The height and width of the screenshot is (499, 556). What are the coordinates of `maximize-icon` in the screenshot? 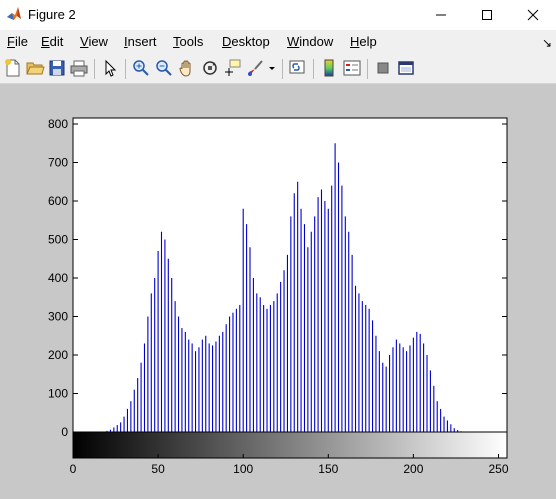 It's located at (487, 15).